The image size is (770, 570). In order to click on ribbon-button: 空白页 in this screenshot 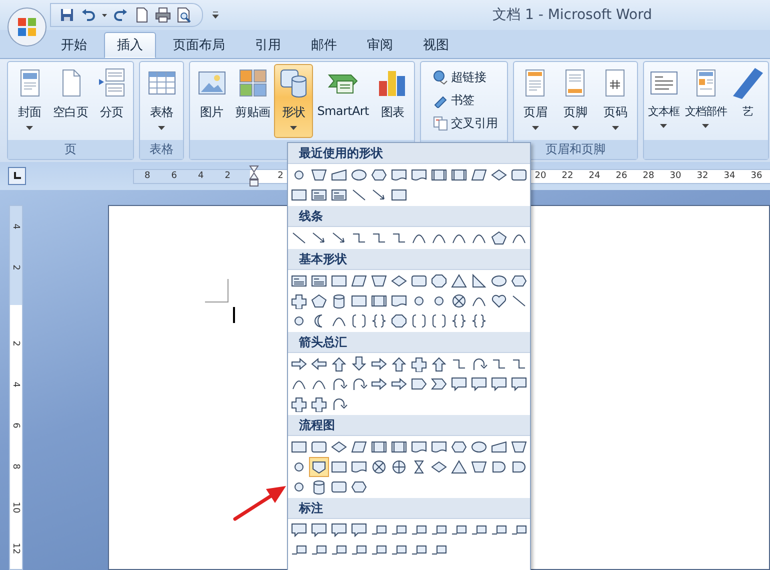, I will do `click(71, 101)`.